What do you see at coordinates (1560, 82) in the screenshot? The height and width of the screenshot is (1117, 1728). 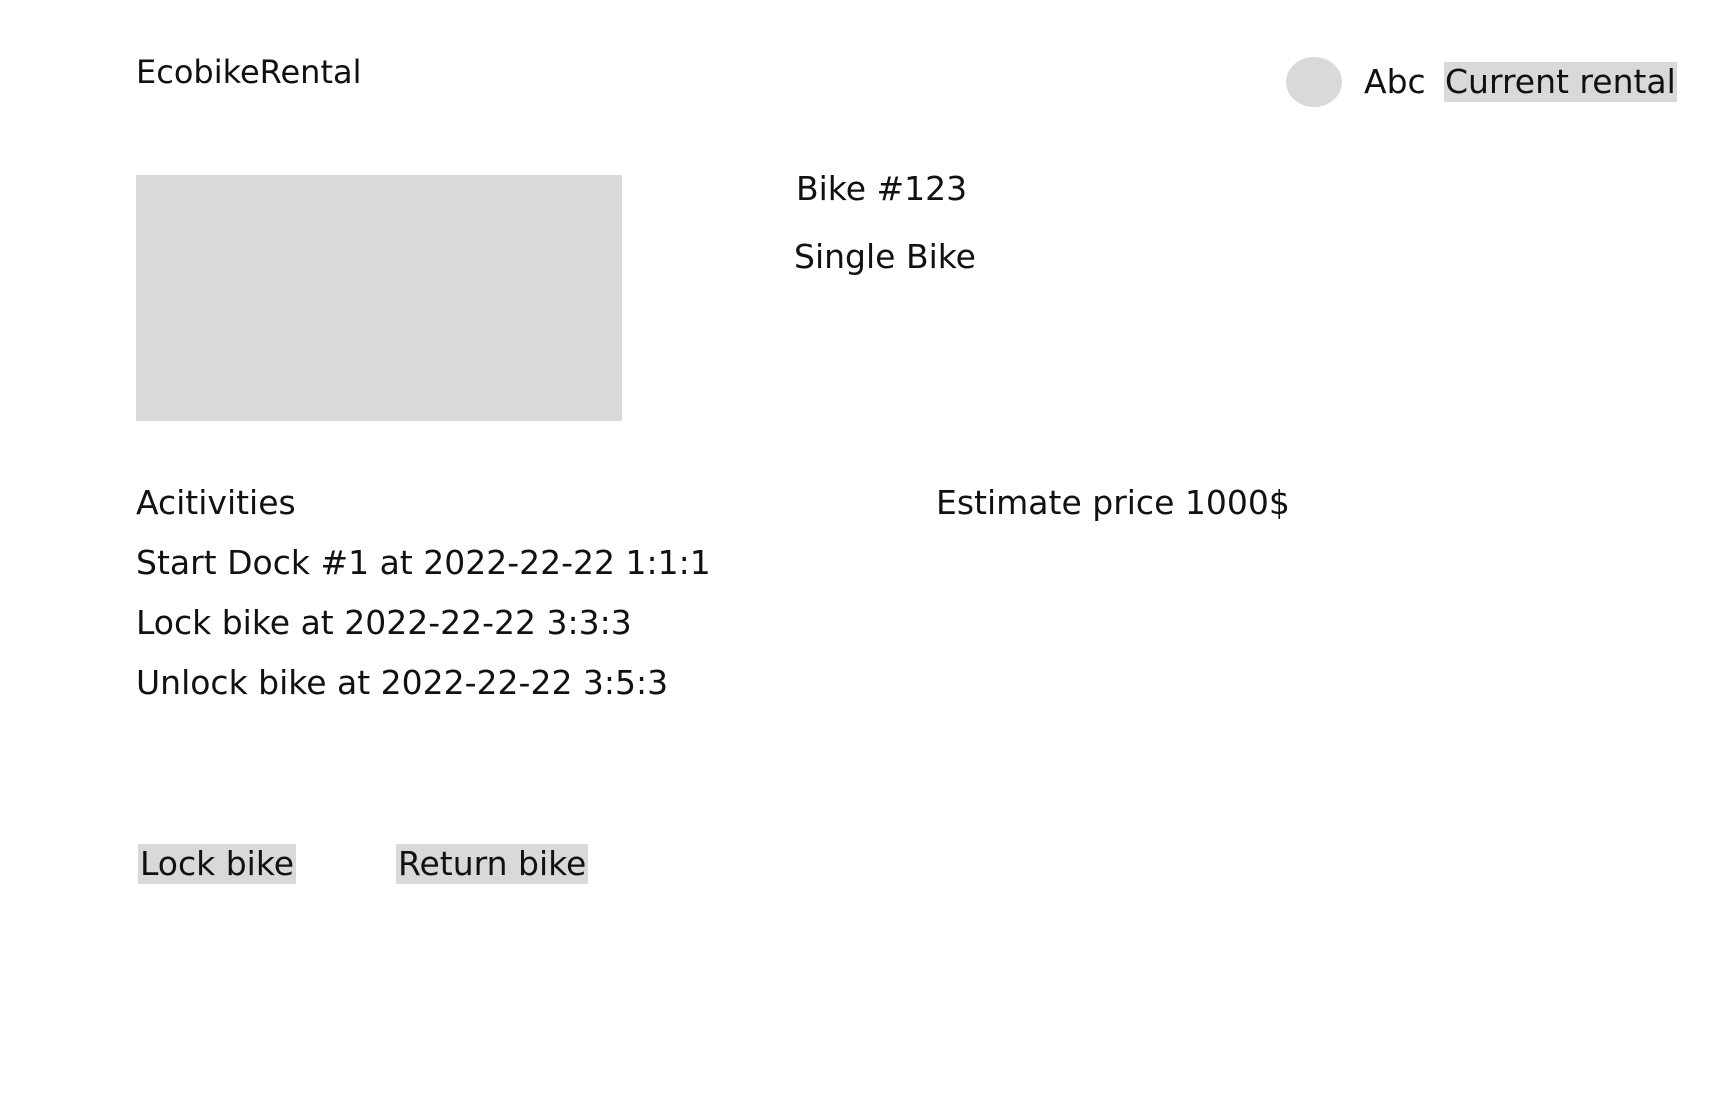 I see `current-rental-button: Current rental` at bounding box center [1560, 82].